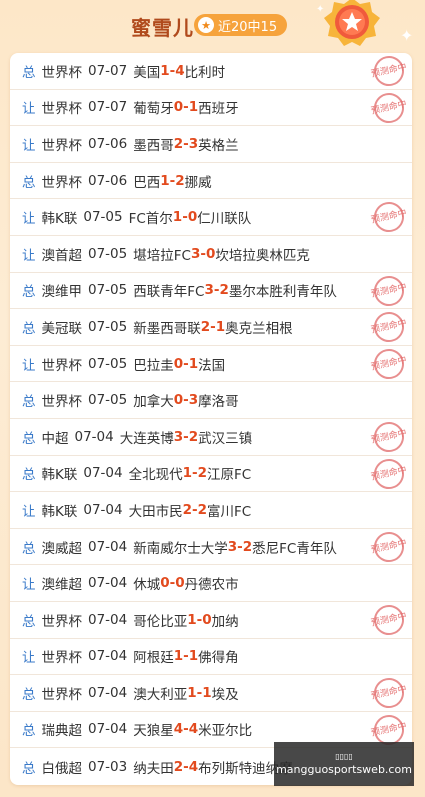 Image resolution: width=425 pixels, height=797 pixels. What do you see at coordinates (282, 292) in the screenshot?
I see `away-team: 墨尔本胜利青年队` at bounding box center [282, 292].